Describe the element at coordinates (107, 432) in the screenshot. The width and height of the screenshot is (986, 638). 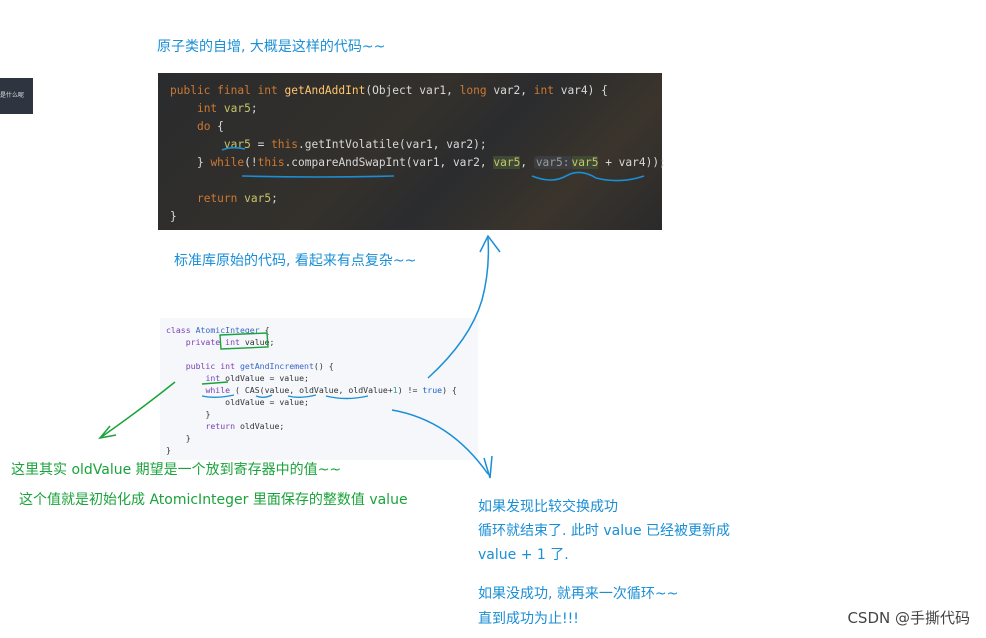
I see `arrow-green-left-head` at that location.